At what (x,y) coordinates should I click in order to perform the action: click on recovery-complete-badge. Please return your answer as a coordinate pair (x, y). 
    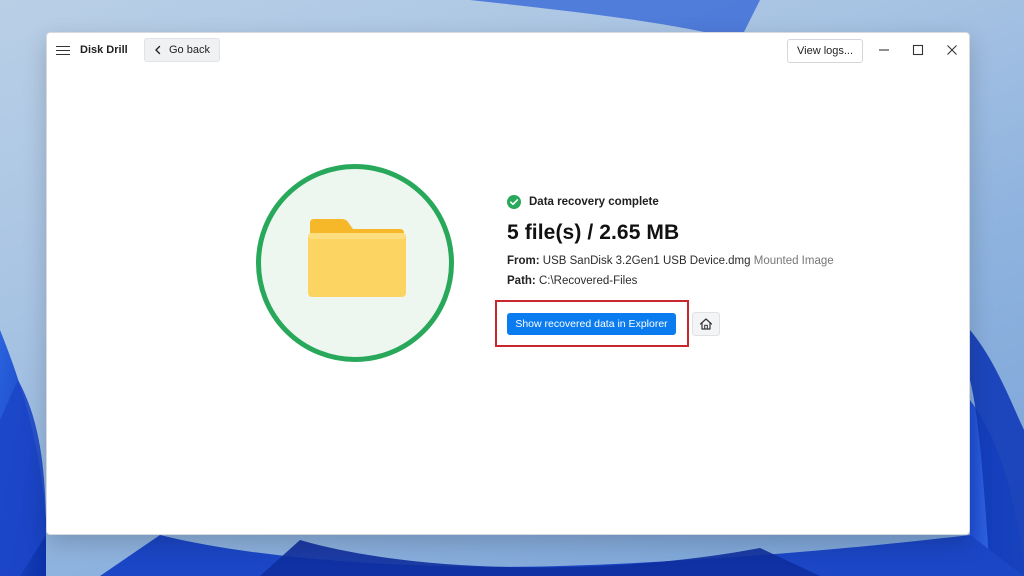
    Looking at the image, I should click on (355, 263).